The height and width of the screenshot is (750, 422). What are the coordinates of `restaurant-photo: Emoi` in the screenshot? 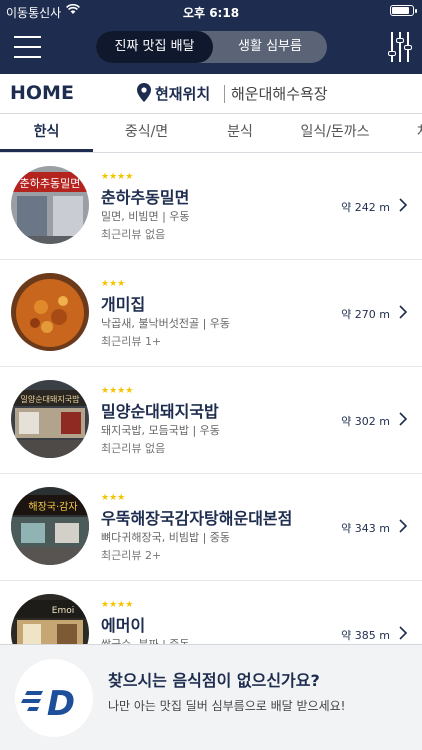 It's located at (50, 619).